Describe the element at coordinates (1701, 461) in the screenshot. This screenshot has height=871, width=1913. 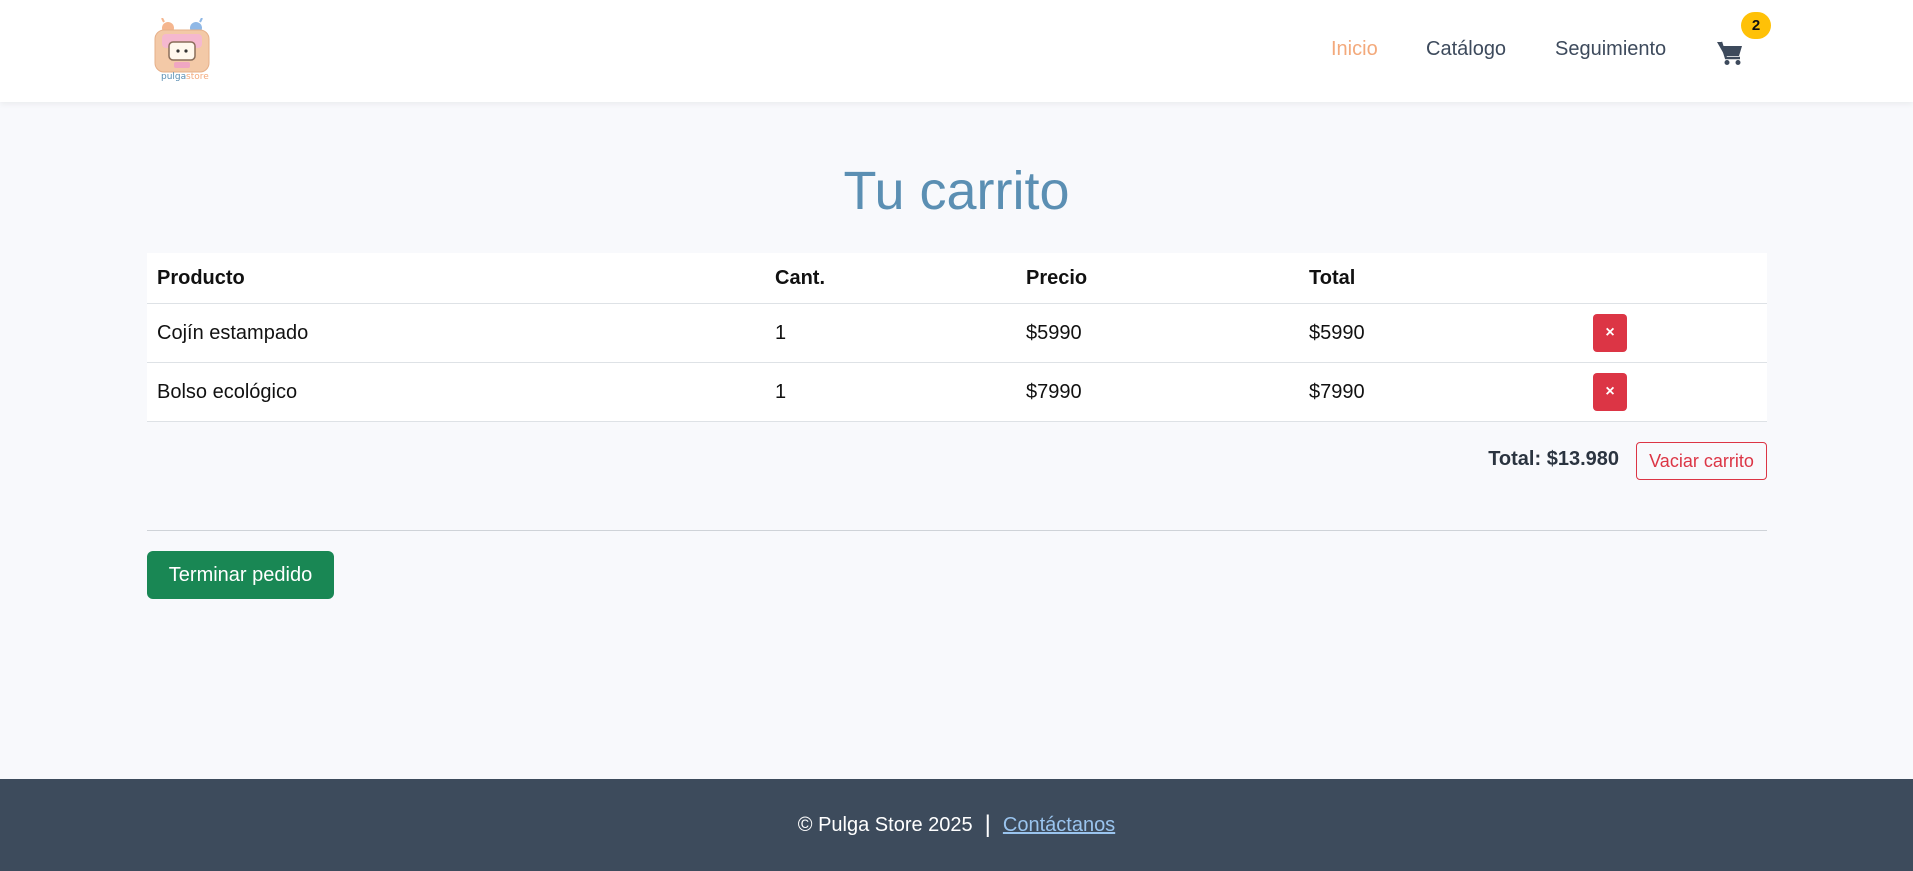
I see `empty-cart-button: Vaciar carrito` at that location.